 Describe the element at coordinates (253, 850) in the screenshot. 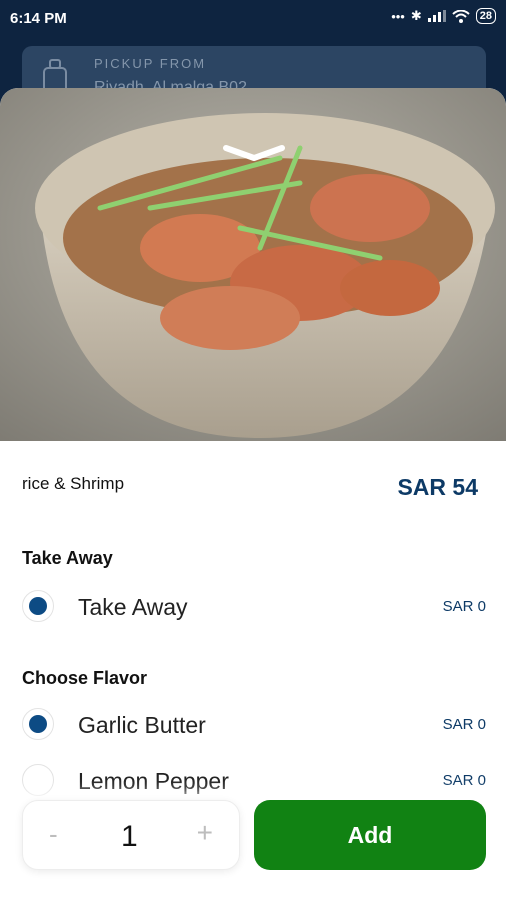

I see `footer-bar: - 1 + Add` at that location.